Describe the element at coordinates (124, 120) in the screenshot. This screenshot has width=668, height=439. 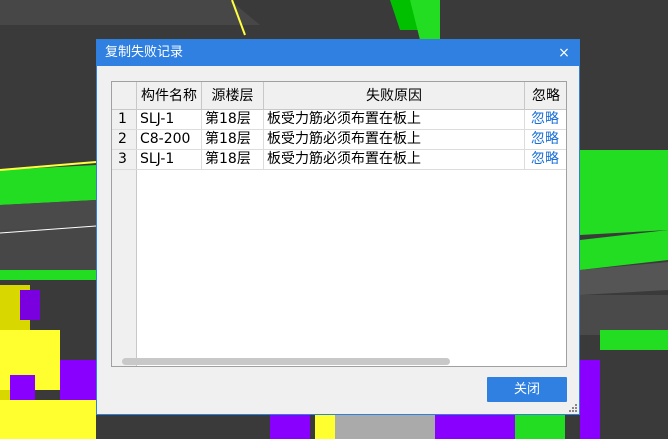
I see `row-number: 1` at that location.